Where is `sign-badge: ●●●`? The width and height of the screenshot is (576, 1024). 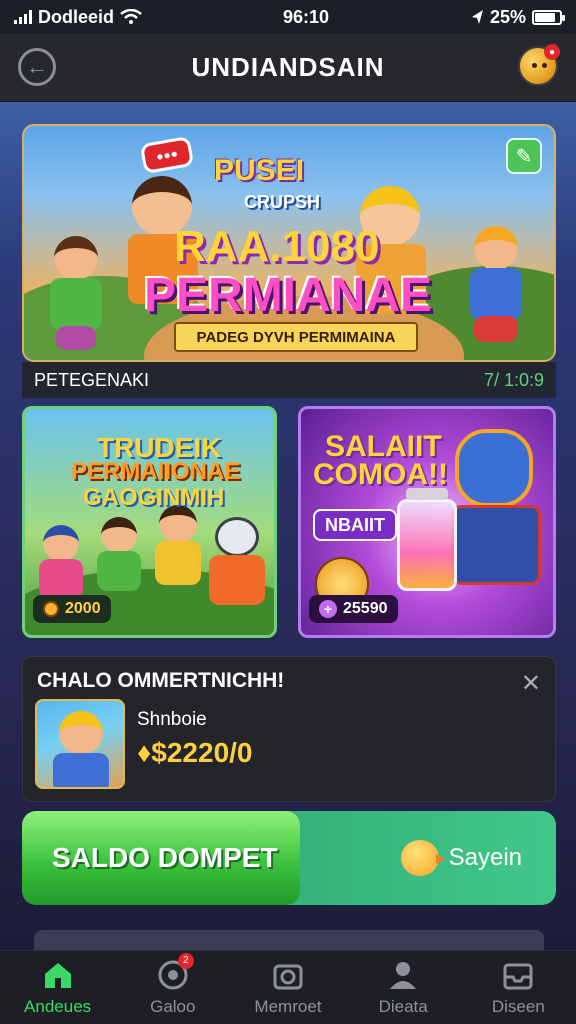
sign-badge: ●●● is located at coordinates (167, 155).